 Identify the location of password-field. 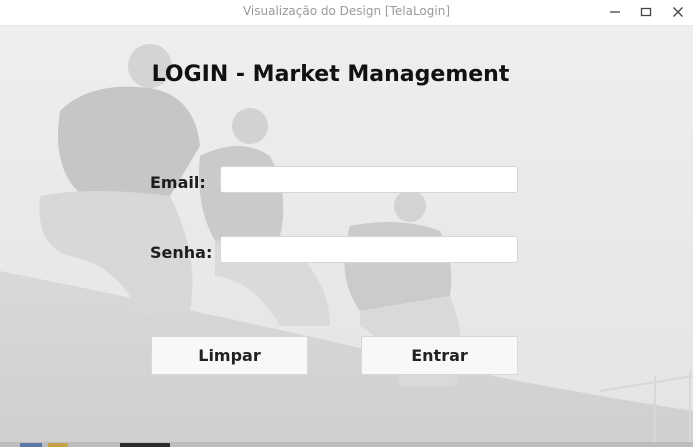
(369, 249).